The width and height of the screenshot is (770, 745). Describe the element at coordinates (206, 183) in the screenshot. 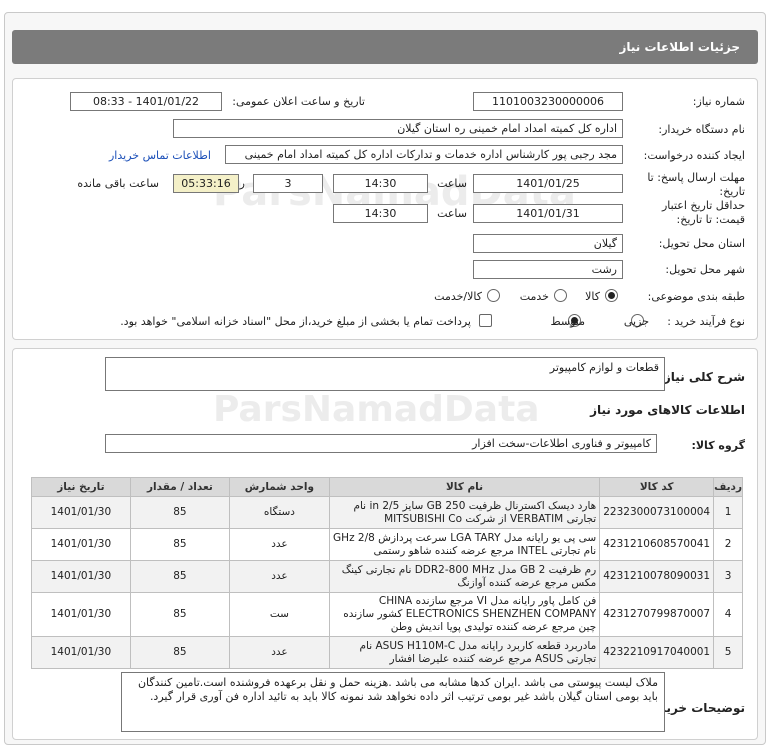

I see `remaining-time-field: 05:33:16` at that location.